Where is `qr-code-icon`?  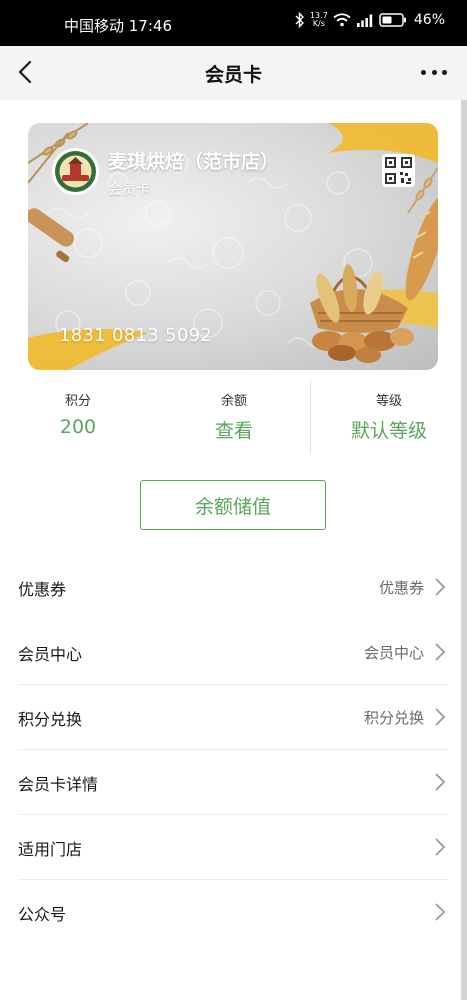
qr-code-icon is located at coordinates (398, 170).